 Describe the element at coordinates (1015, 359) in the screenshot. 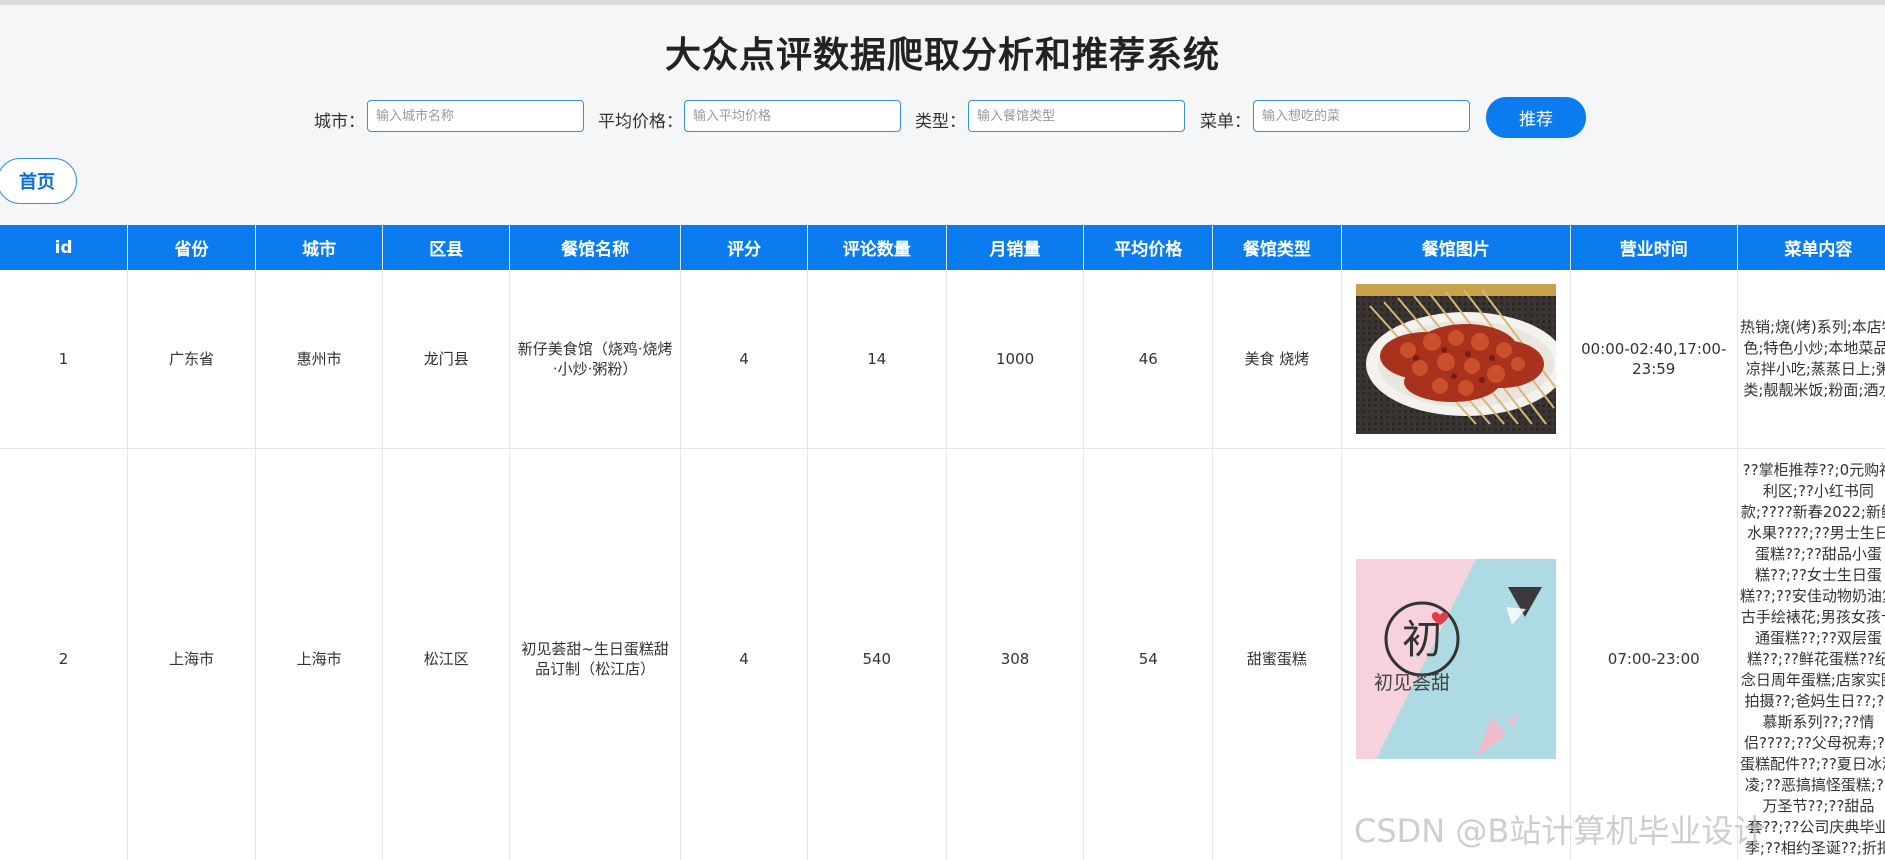

I see `cell-monthly-sales: 1000` at that location.